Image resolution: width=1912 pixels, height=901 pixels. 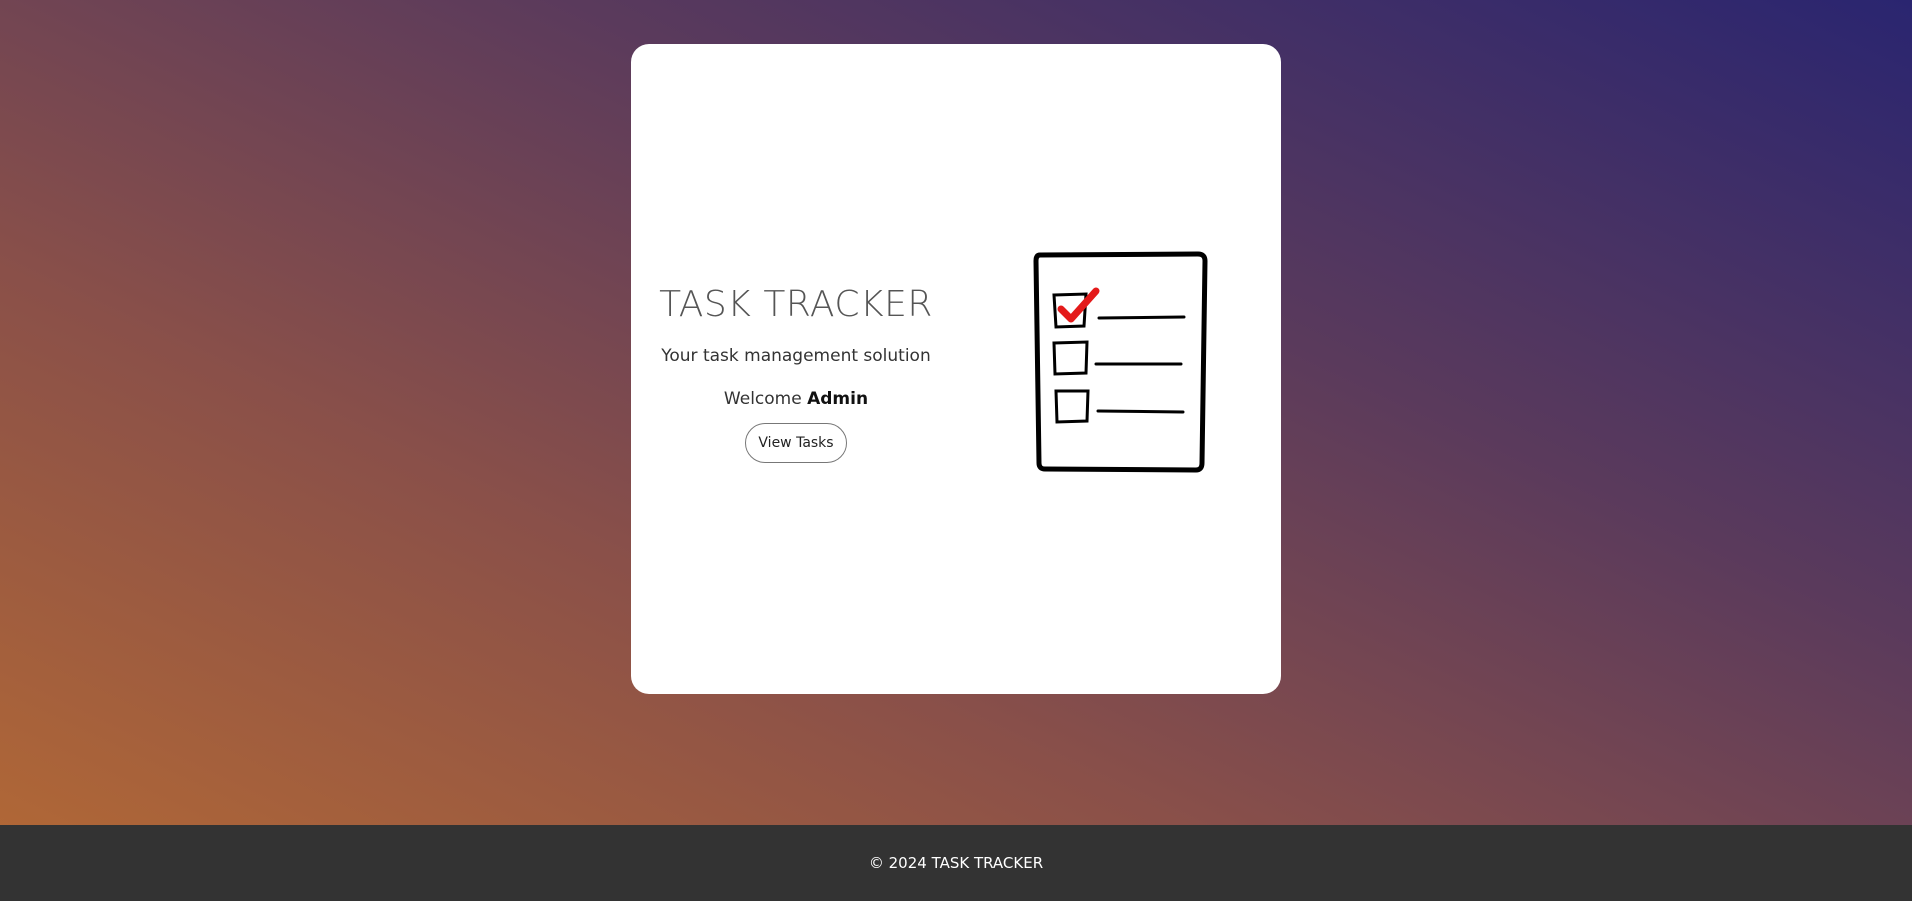 I want to click on welcome-message: Welcome Admin, so click(x=796, y=399).